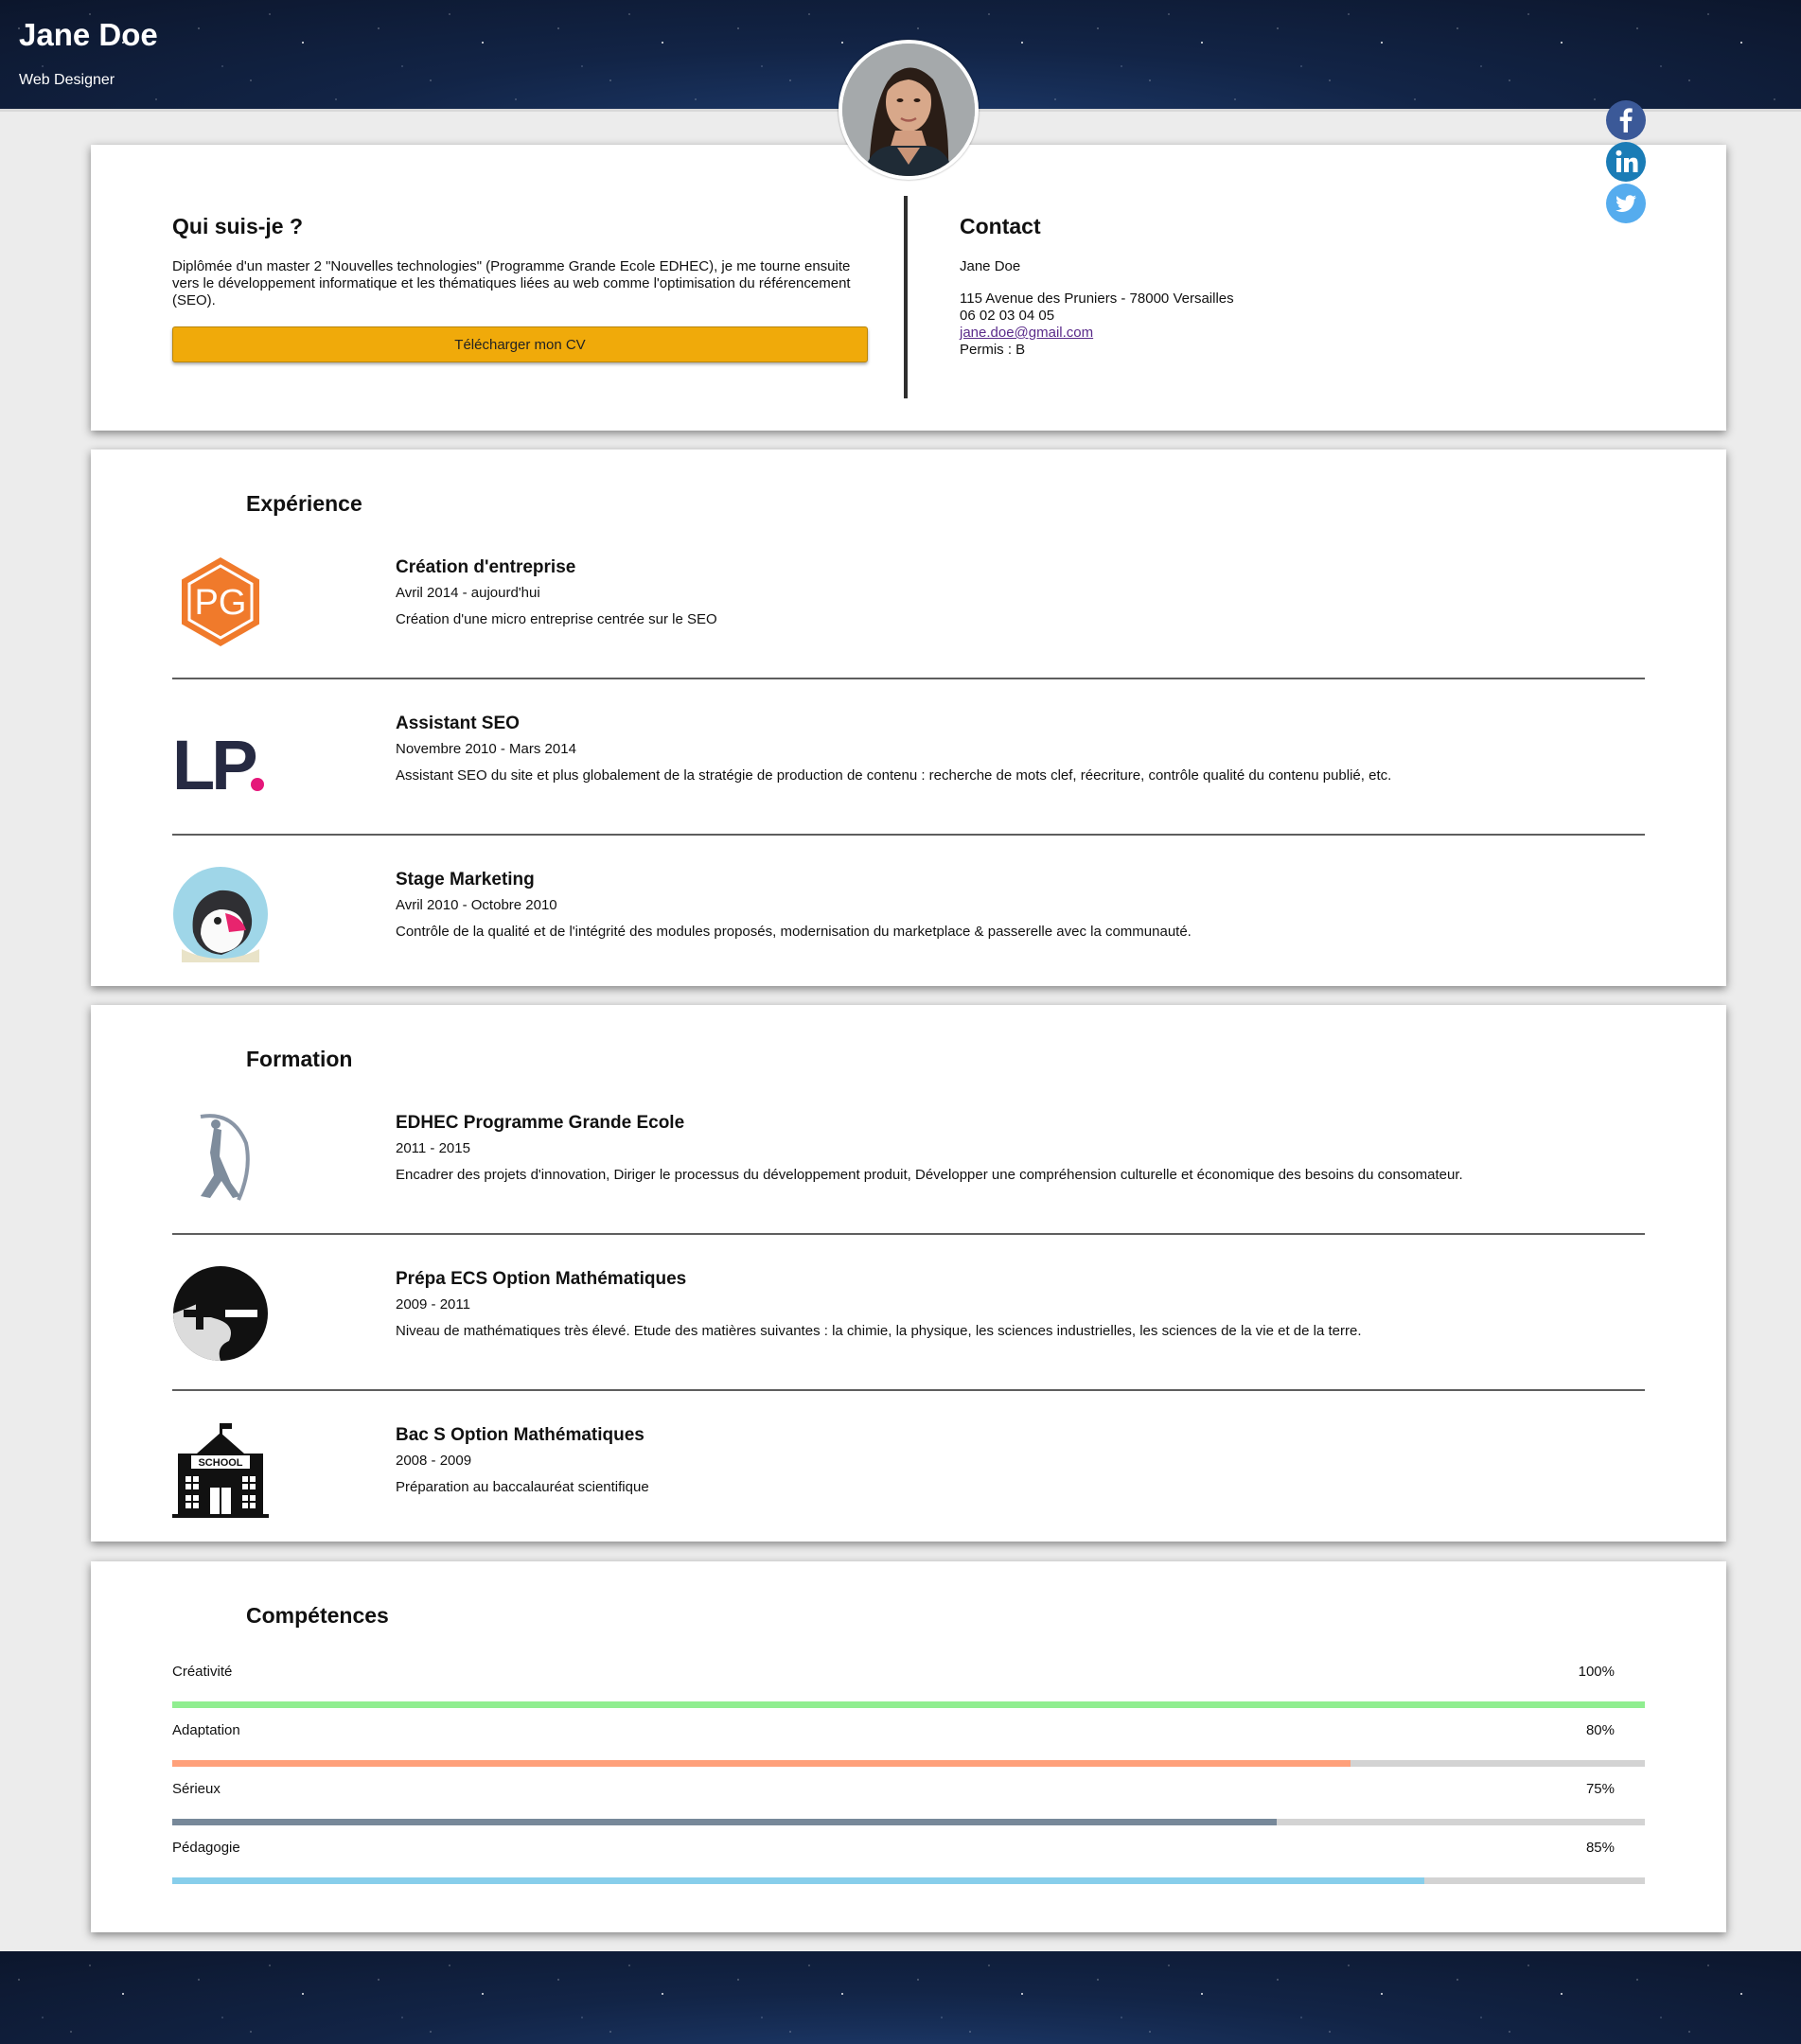  Describe the element at coordinates (220, 914) in the screenshot. I see `puffin-logo` at that location.